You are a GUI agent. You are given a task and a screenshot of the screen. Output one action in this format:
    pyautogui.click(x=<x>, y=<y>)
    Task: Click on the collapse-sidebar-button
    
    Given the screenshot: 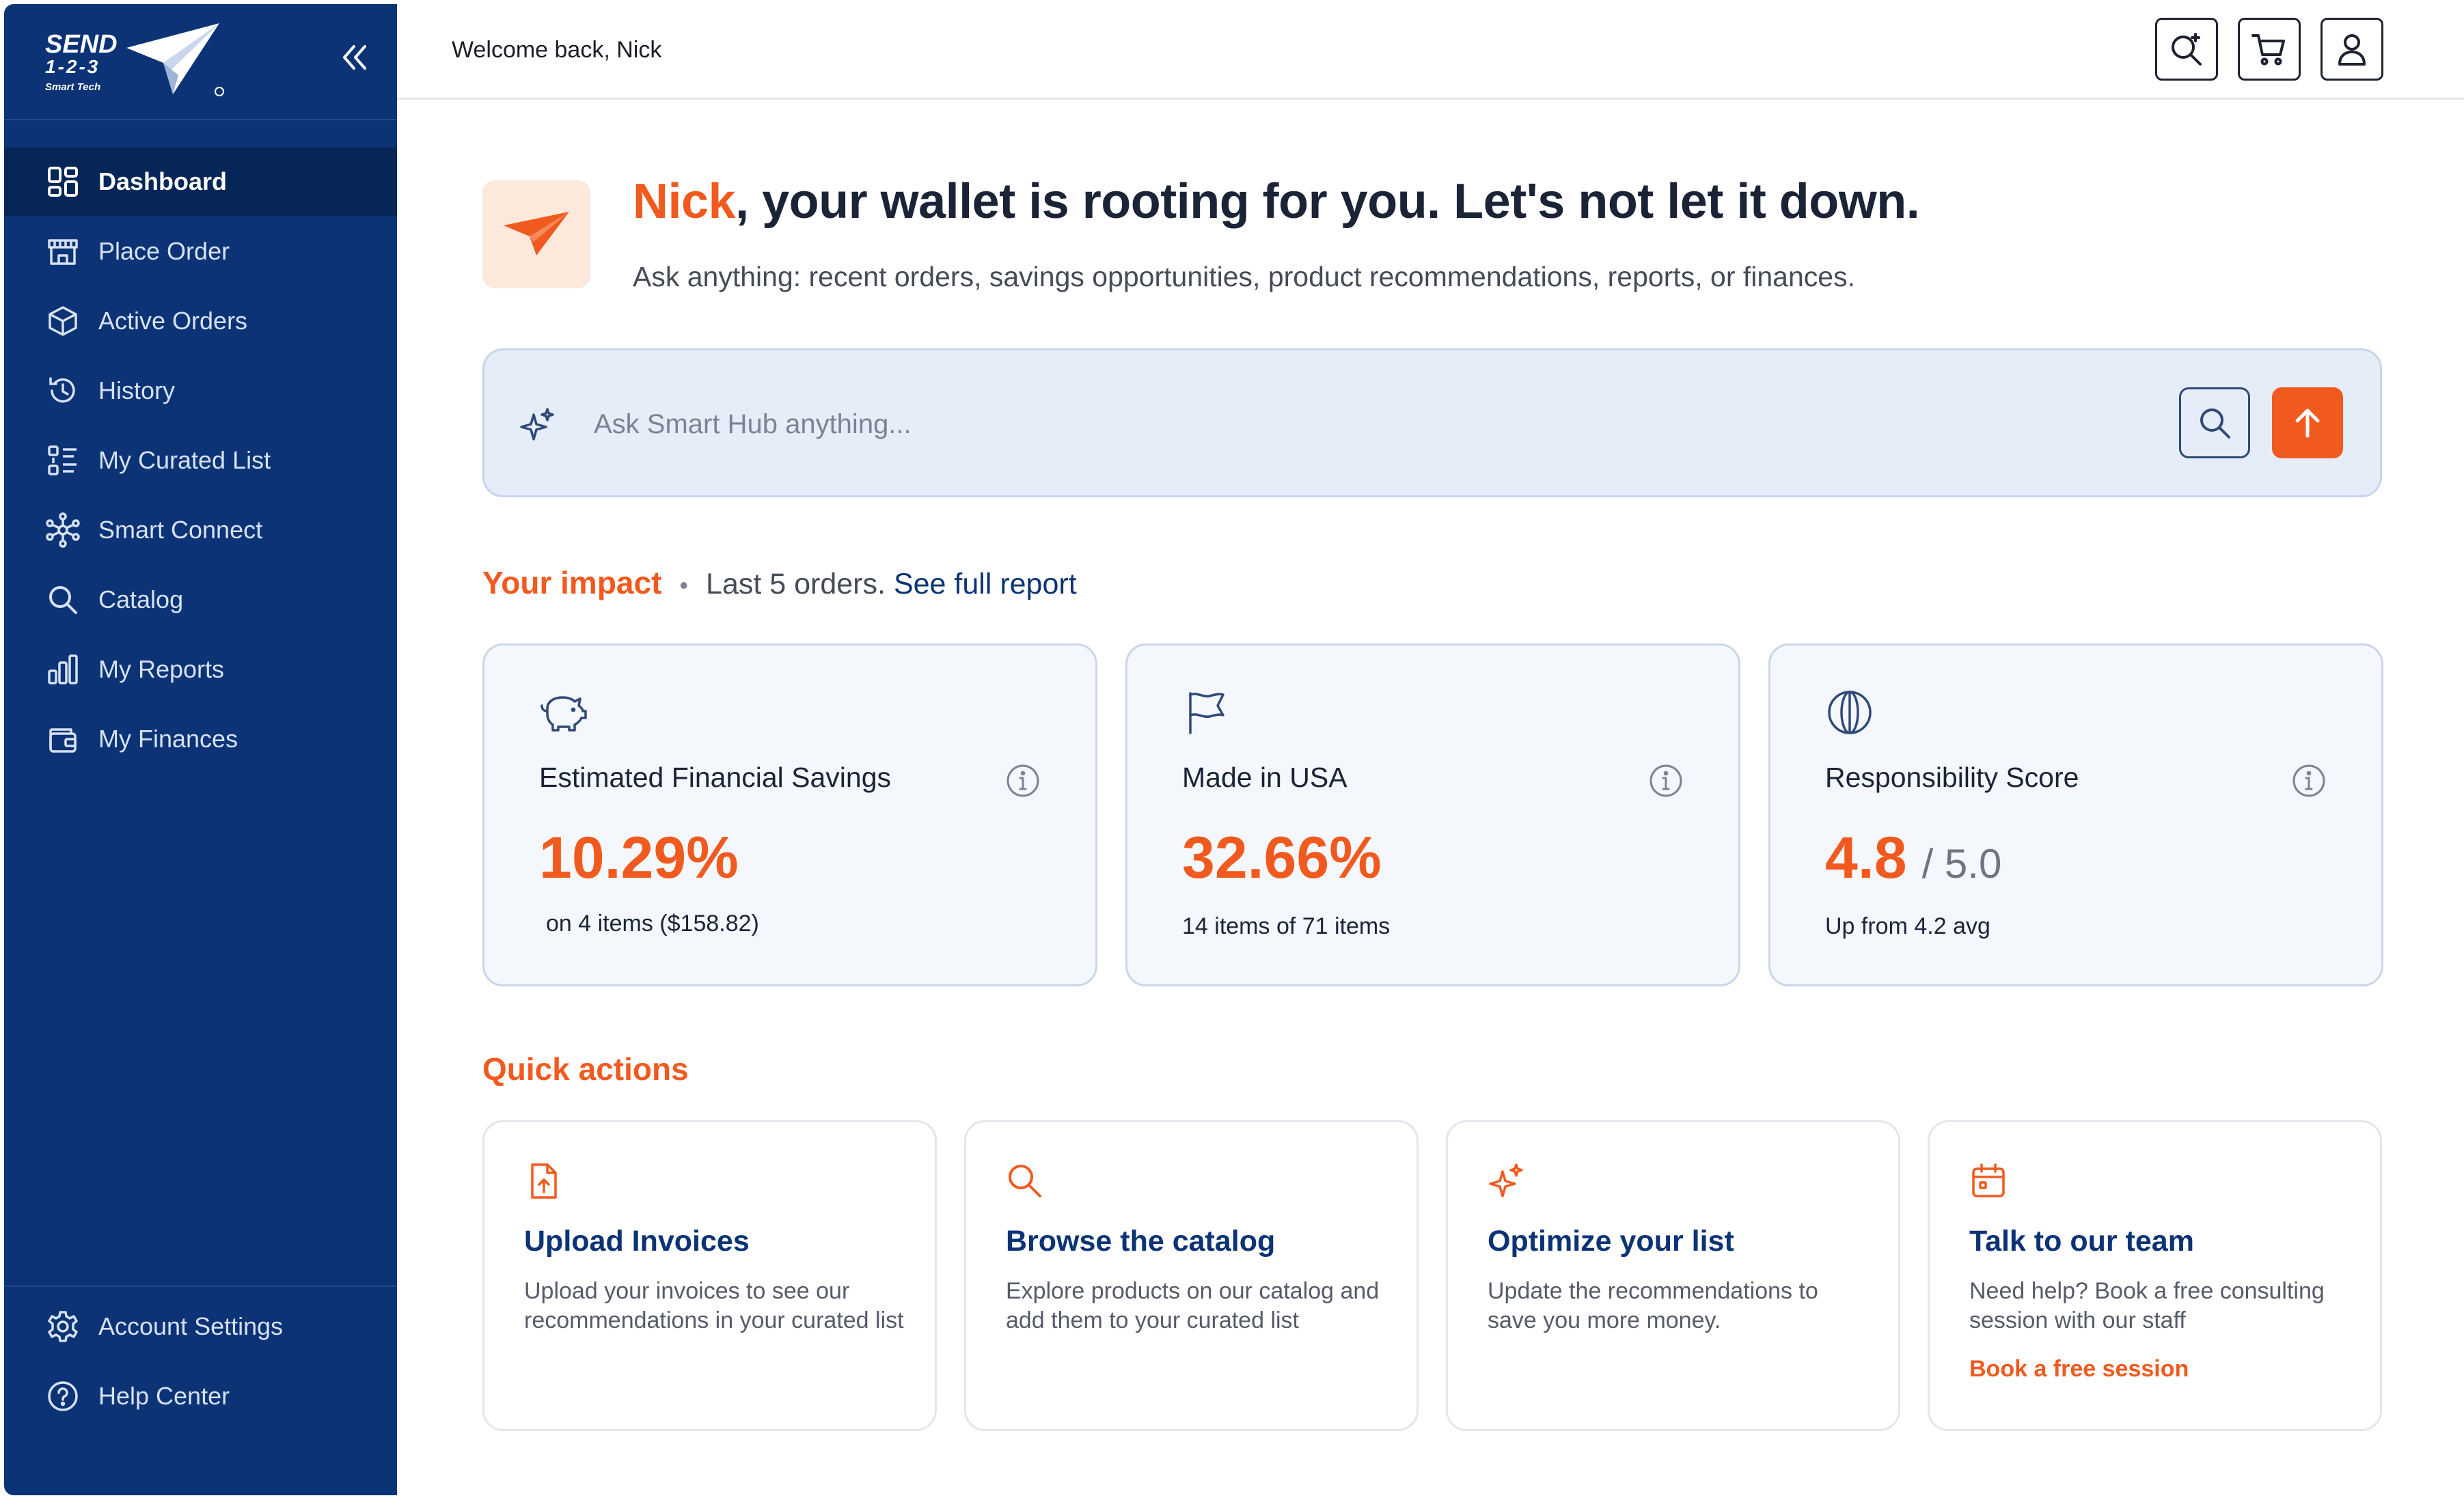 What is the action you would take?
    pyautogui.click(x=355, y=58)
    